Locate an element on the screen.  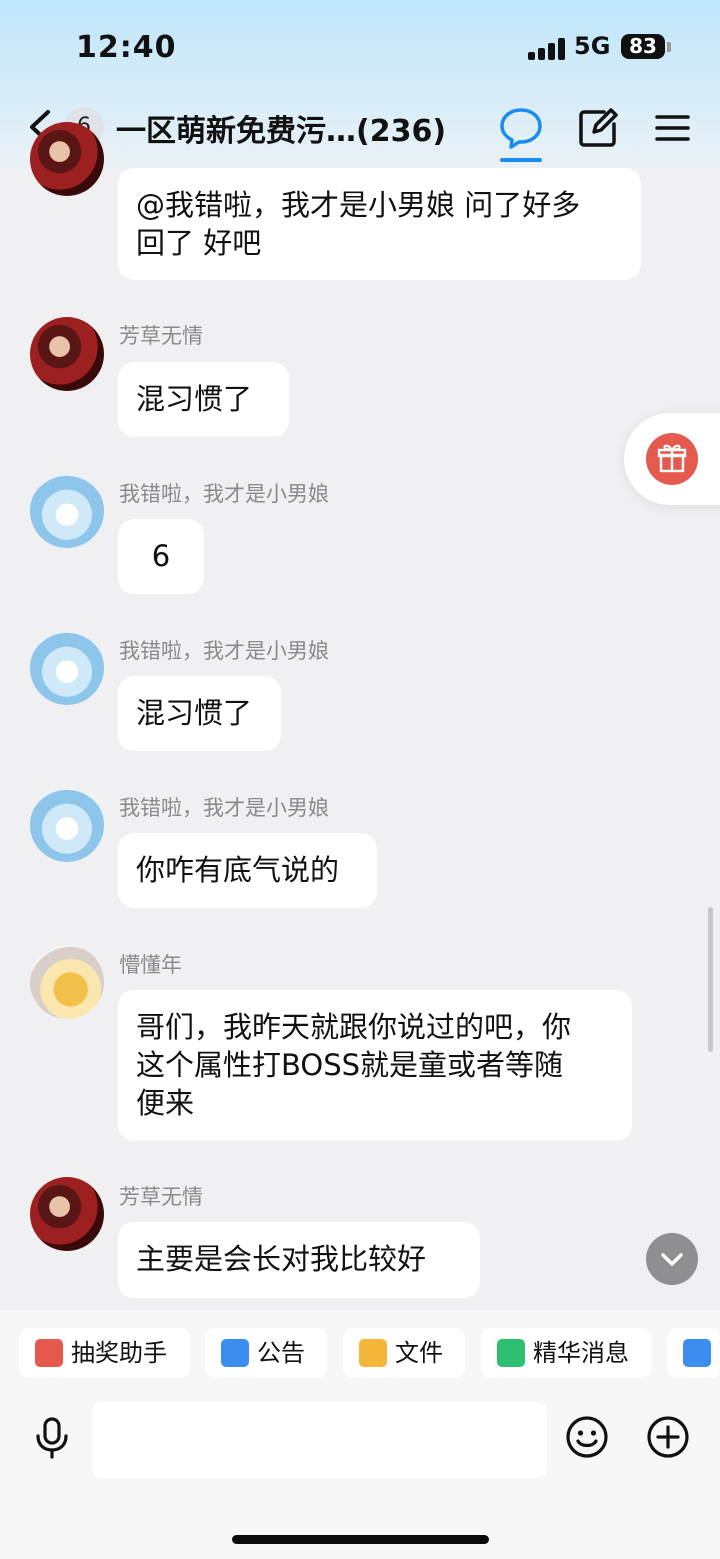
battery-icon: 83 is located at coordinates (643, 46).